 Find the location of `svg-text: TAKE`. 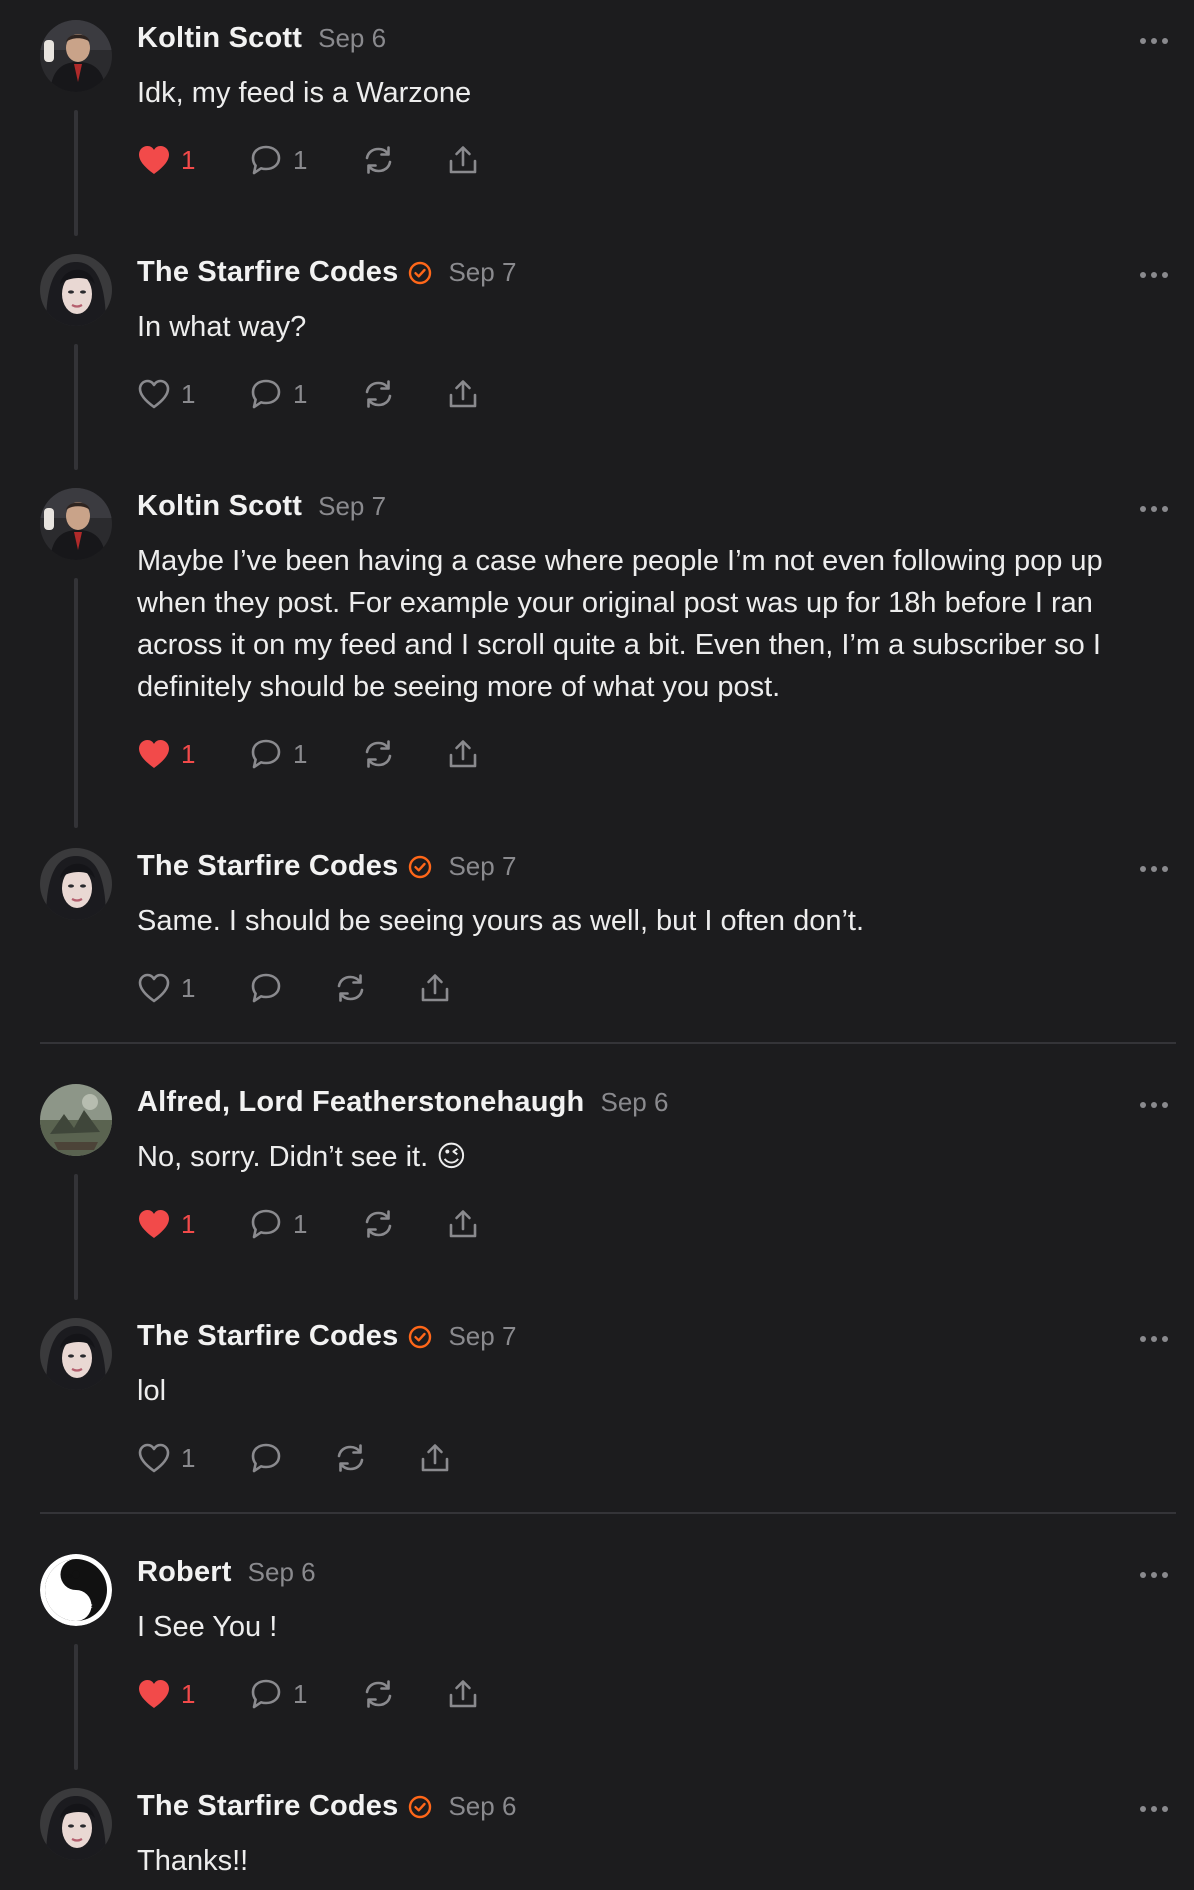

svg-text: TAKE is located at coordinates (86, 1607).